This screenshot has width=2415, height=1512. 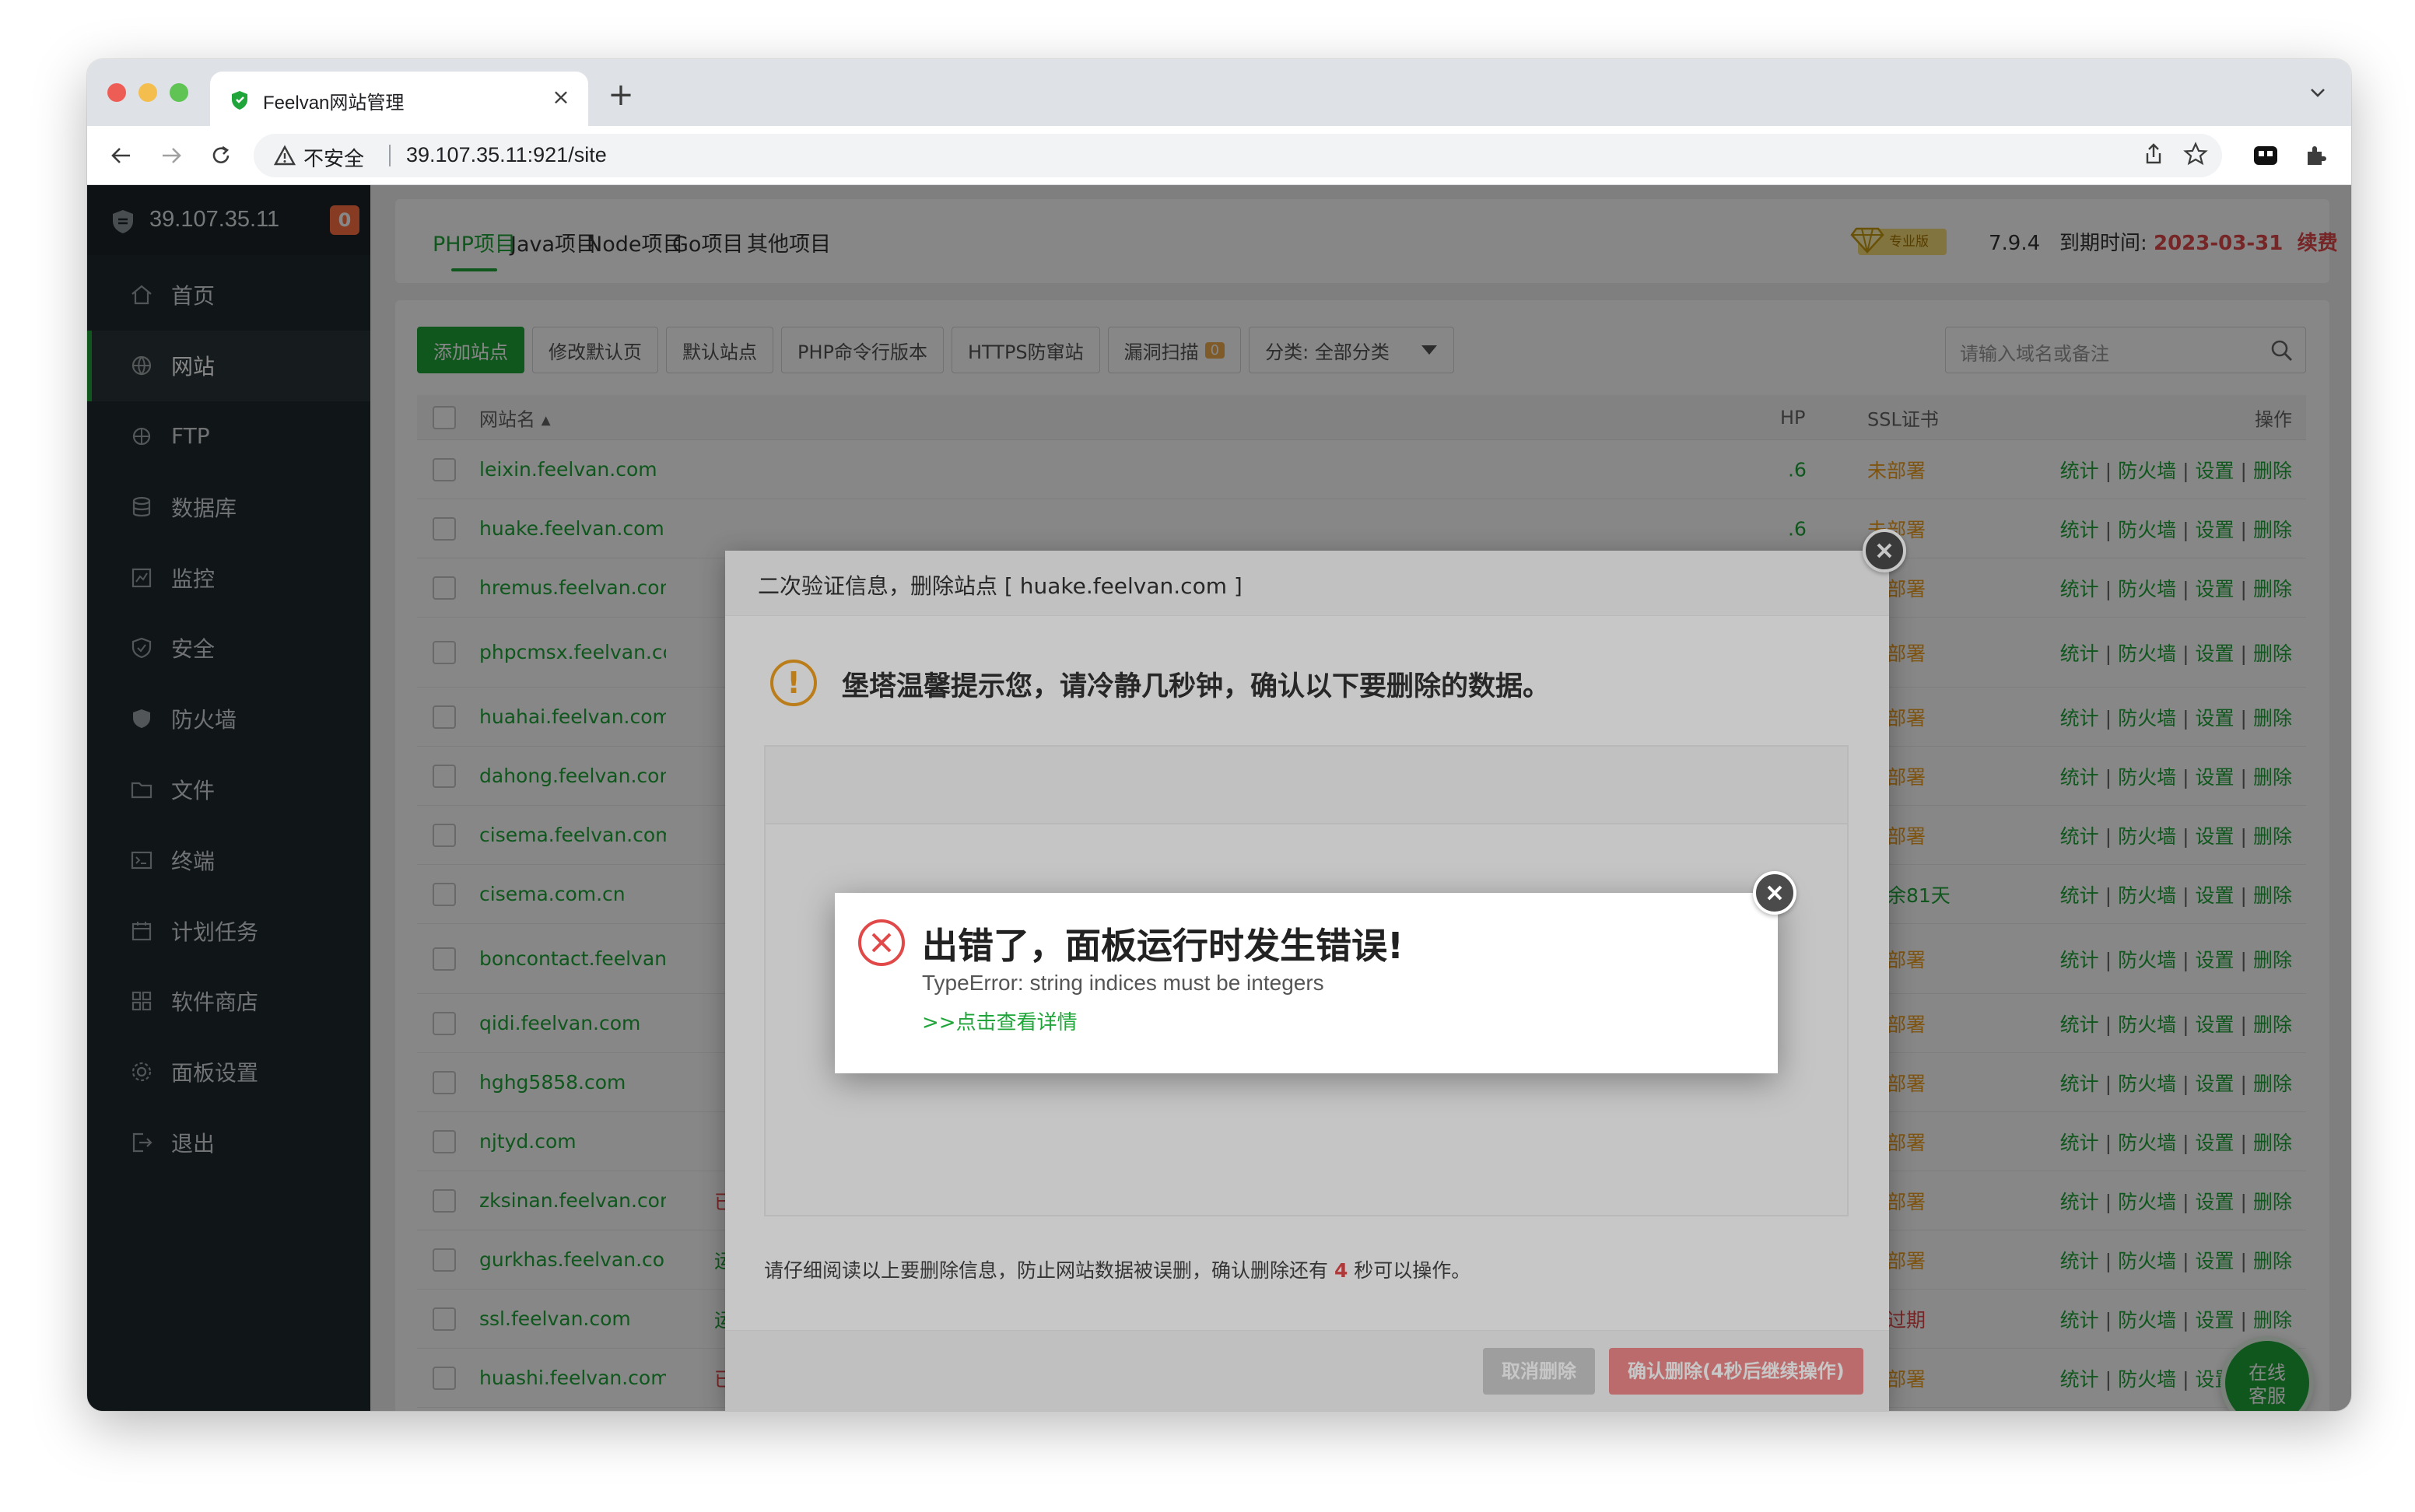 What do you see at coordinates (2316, 156) in the screenshot?
I see `puzzle-icon` at bounding box center [2316, 156].